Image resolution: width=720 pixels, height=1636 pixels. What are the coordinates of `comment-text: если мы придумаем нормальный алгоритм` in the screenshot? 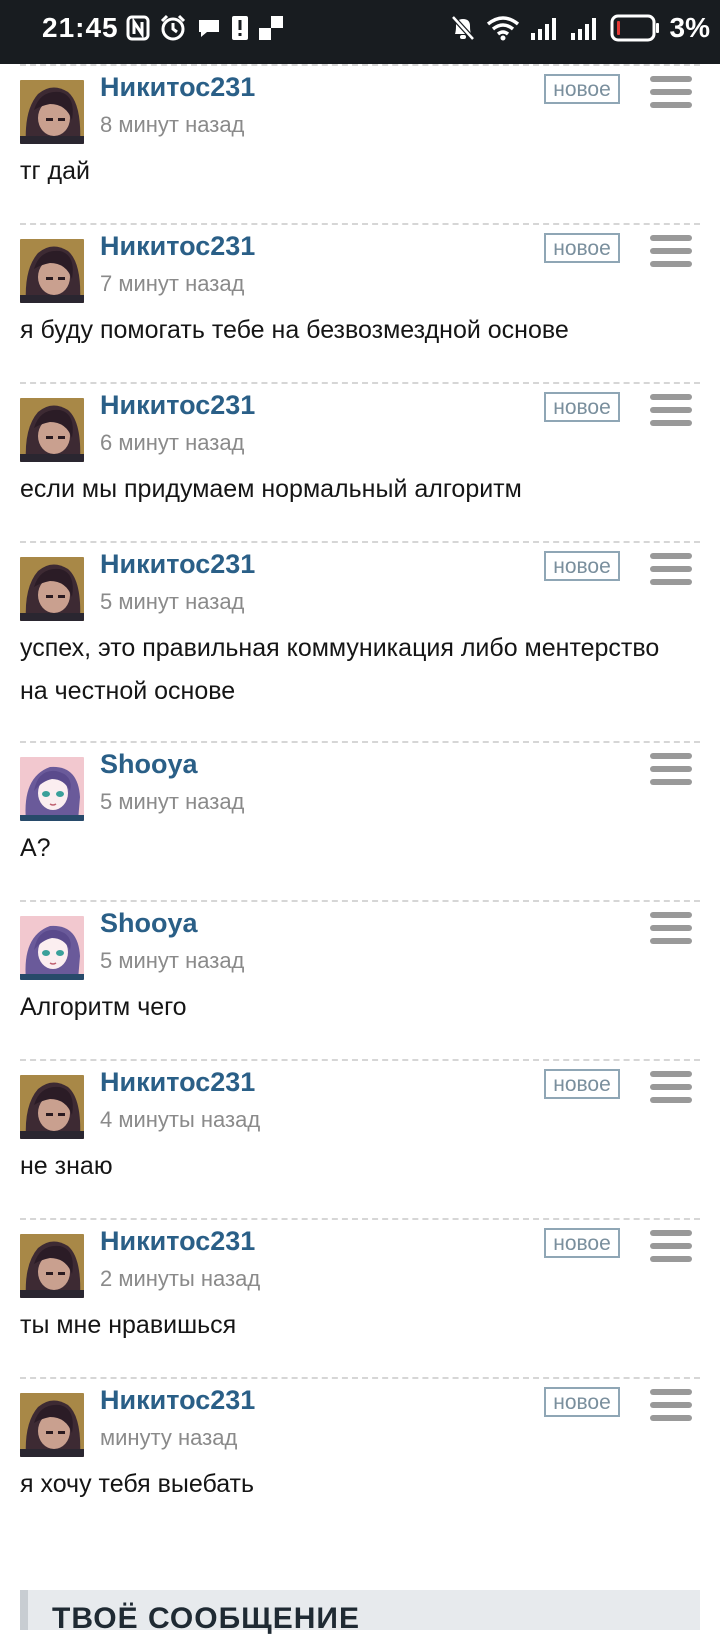 It's located at (271, 489).